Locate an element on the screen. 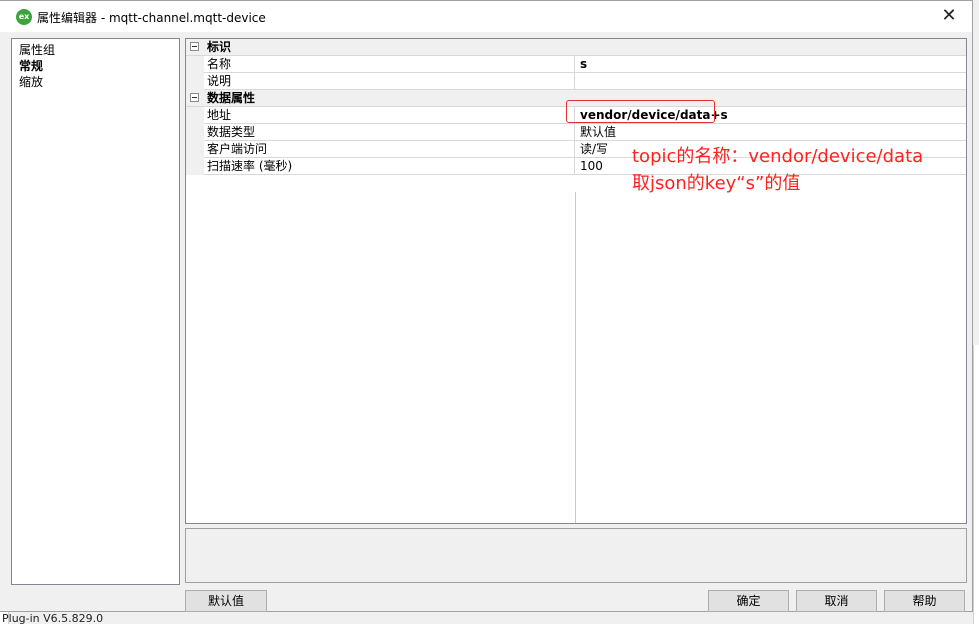  property-group-header: 属性组 is located at coordinates (37, 50).